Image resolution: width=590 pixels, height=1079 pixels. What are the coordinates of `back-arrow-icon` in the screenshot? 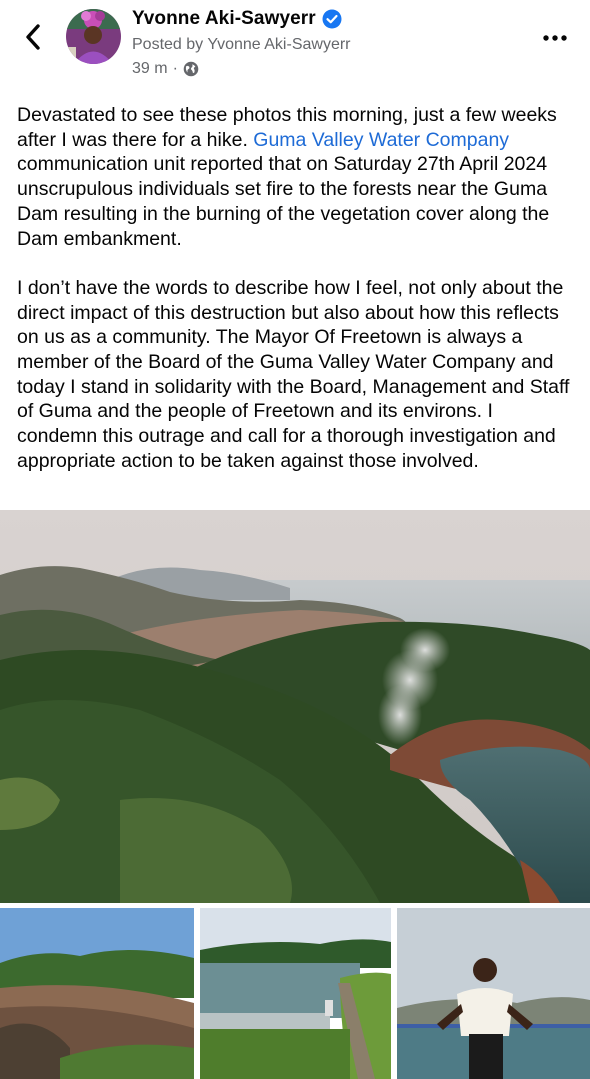 It's located at (33, 37).